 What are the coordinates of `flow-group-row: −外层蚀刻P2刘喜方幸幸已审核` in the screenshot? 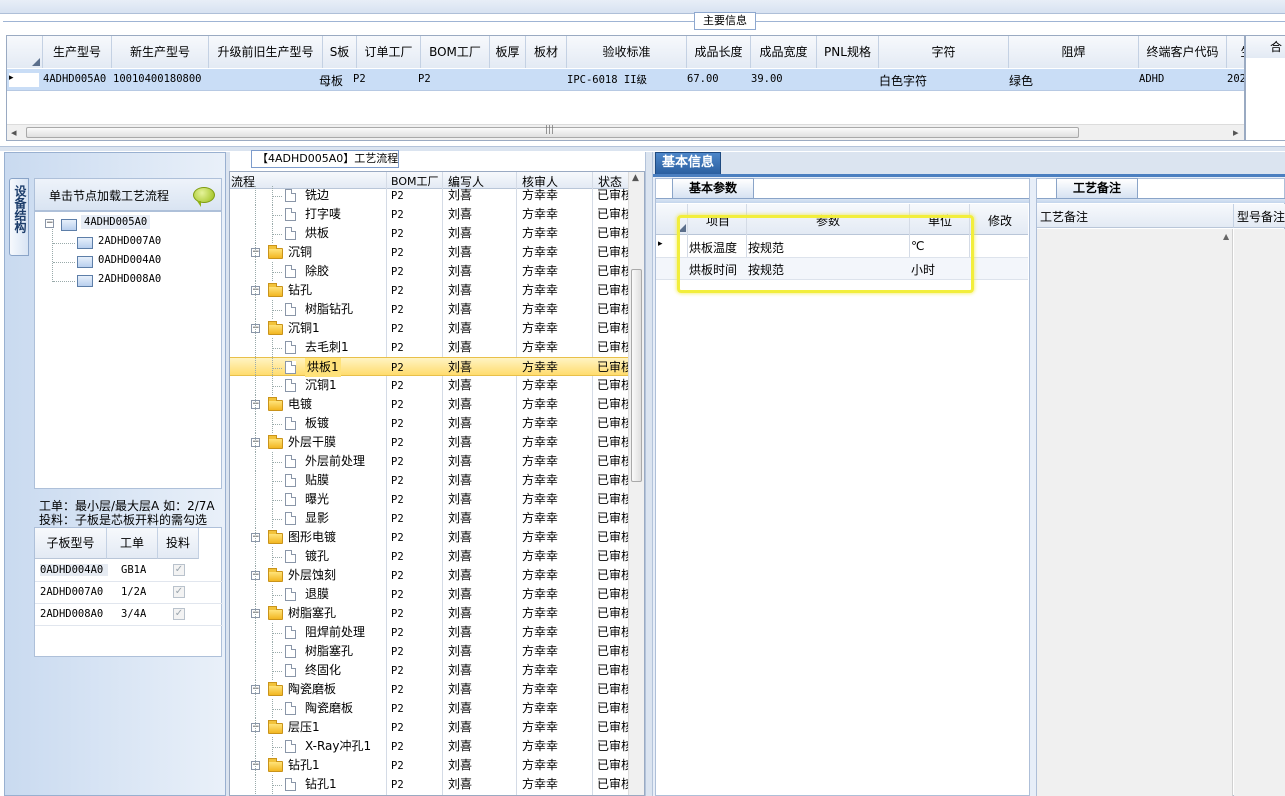 It's located at (436, 575).